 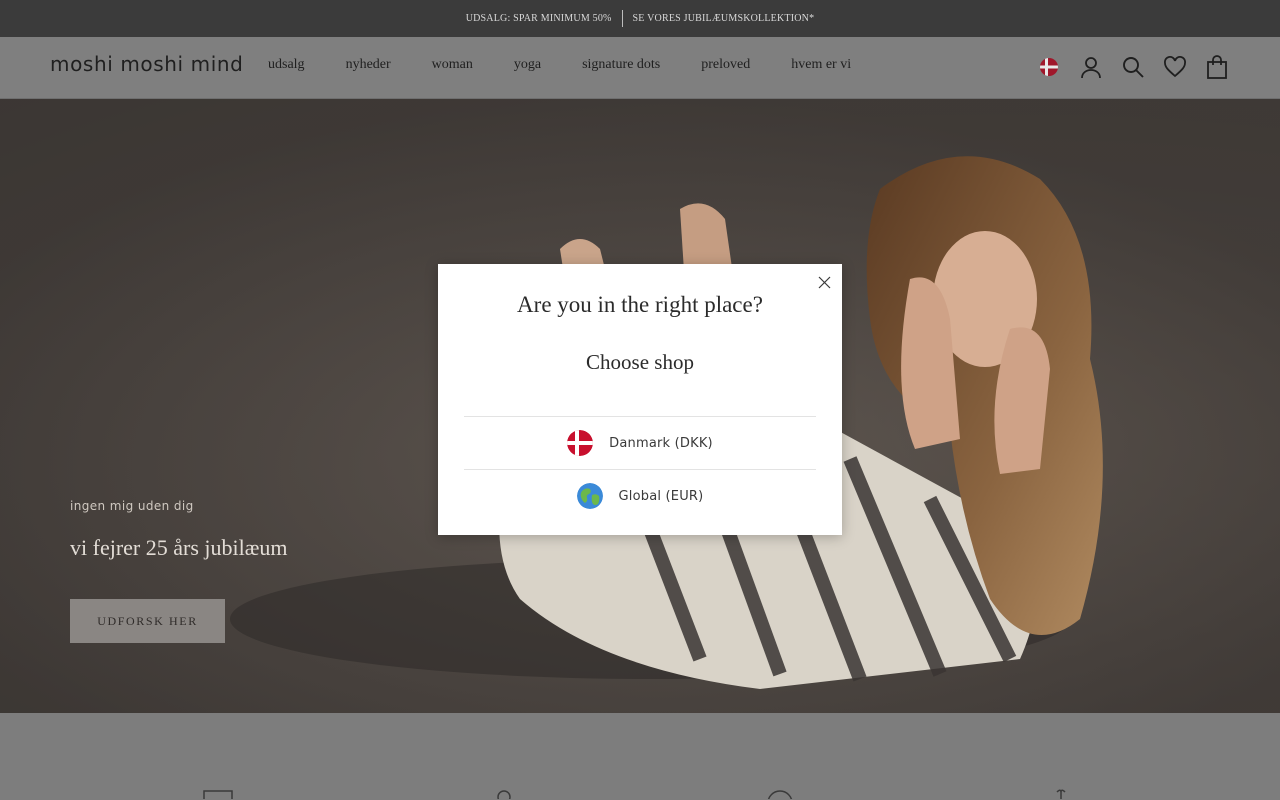 I want to click on modal-subtitle: Choose shop, so click(x=640, y=362).